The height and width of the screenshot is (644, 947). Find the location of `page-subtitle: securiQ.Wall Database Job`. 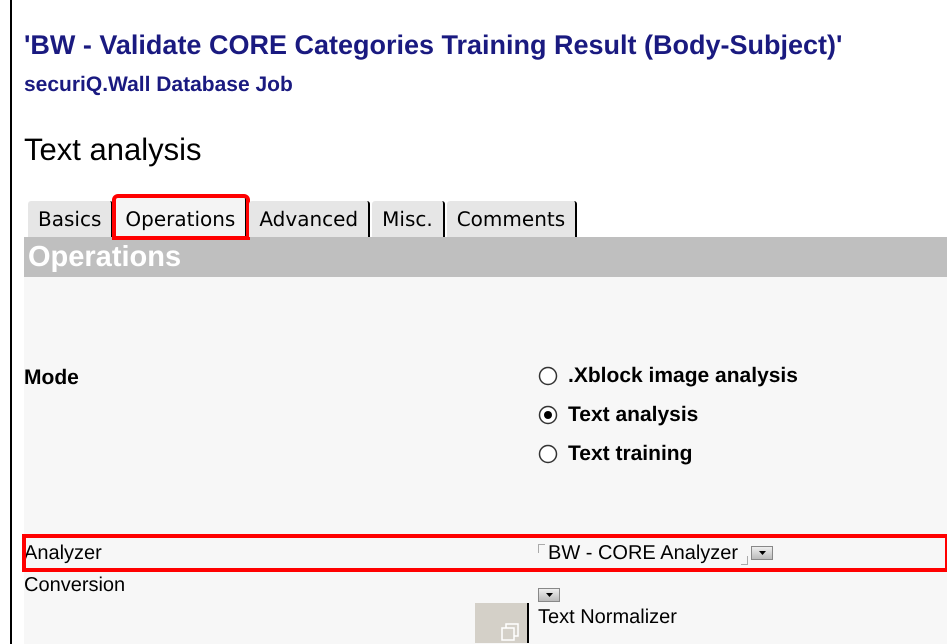

page-subtitle: securiQ.Wall Database Job is located at coordinates (159, 85).